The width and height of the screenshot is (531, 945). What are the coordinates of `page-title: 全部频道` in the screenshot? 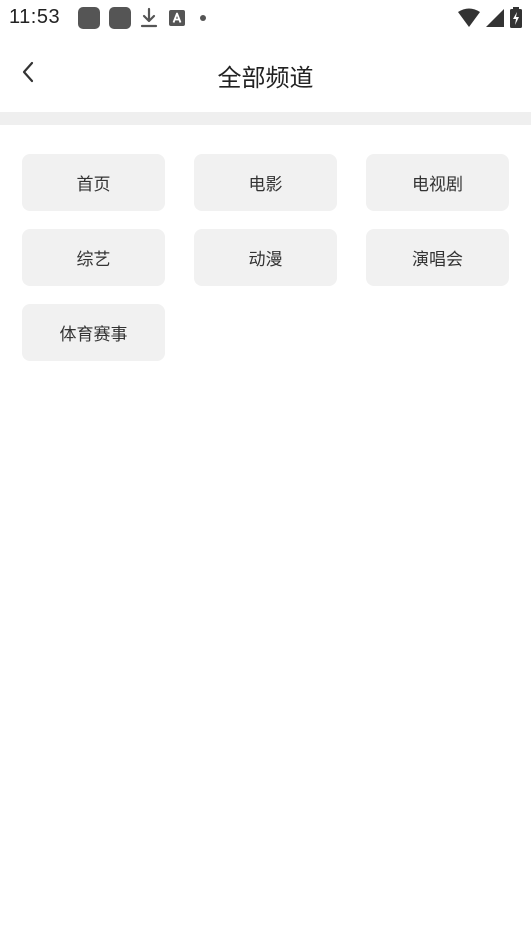 It's located at (265, 78).